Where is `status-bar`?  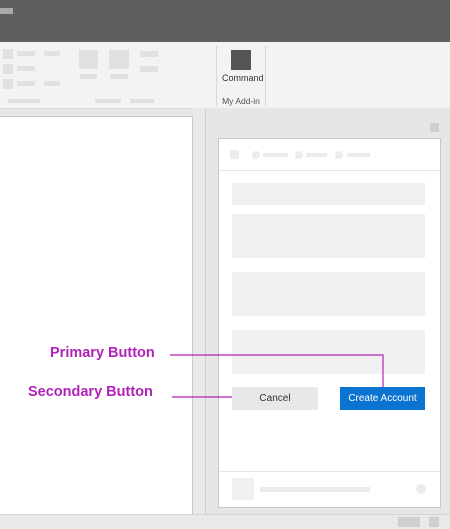
status-bar is located at coordinates (225, 521).